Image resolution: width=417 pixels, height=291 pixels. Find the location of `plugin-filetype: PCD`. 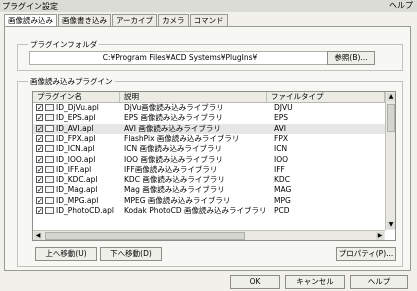

plugin-filetype: PCD is located at coordinates (282, 210).